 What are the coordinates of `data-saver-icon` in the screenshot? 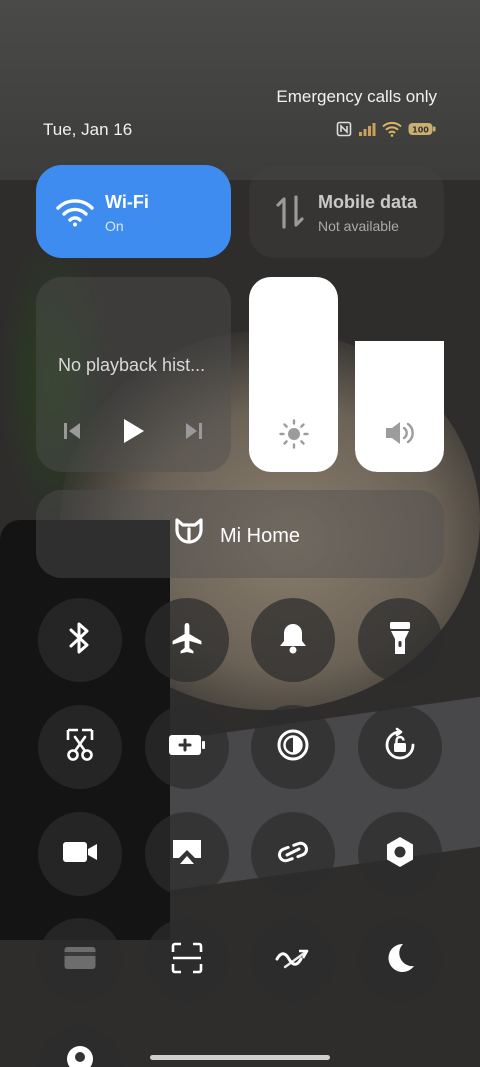 It's located at (293, 960).